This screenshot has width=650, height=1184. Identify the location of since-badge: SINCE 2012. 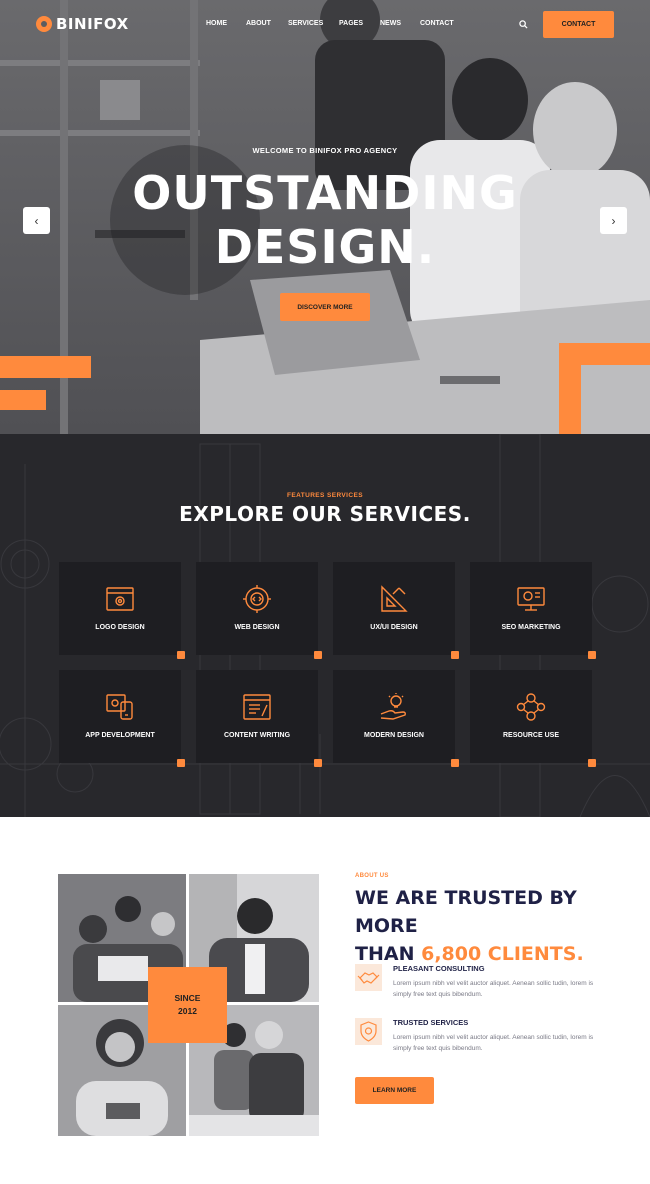
(187, 1005).